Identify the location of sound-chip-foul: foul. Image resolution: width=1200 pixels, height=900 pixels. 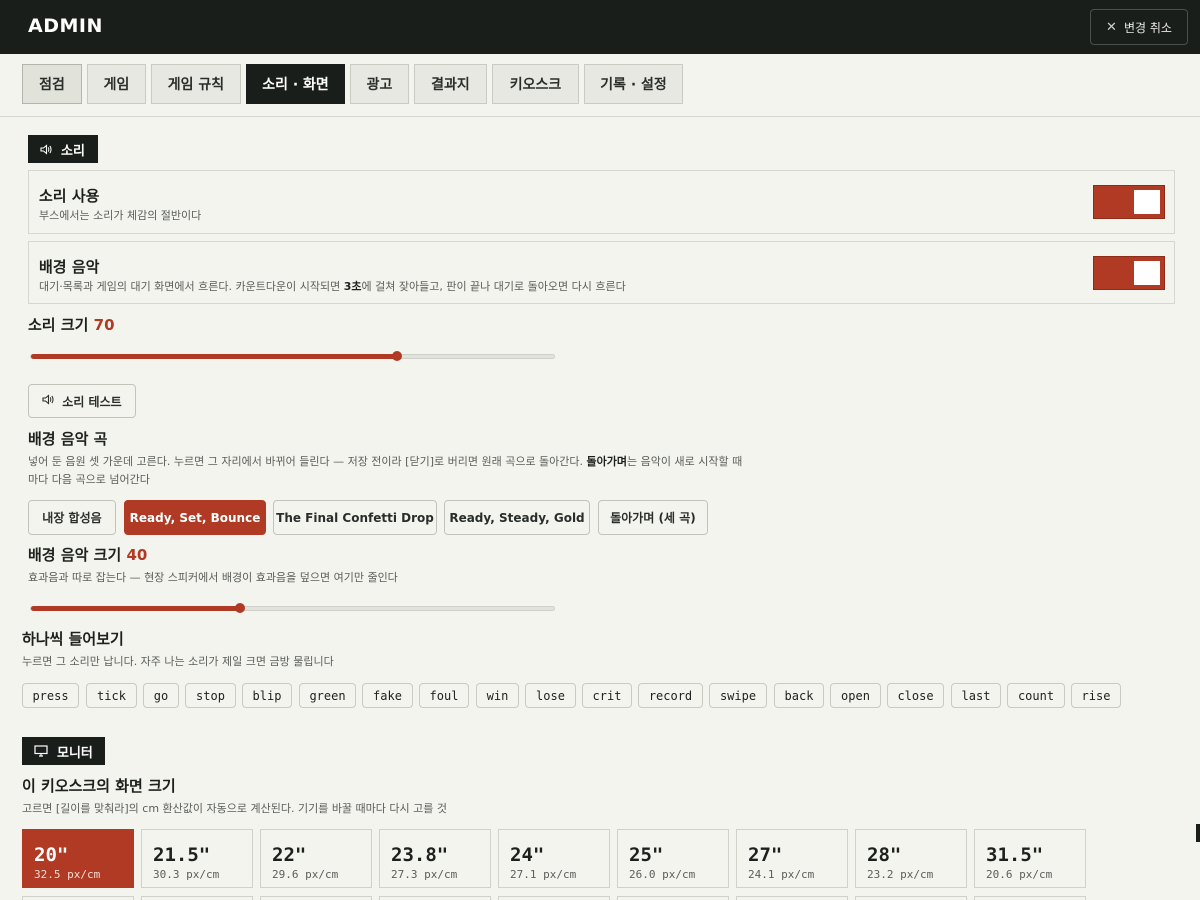
(444, 695).